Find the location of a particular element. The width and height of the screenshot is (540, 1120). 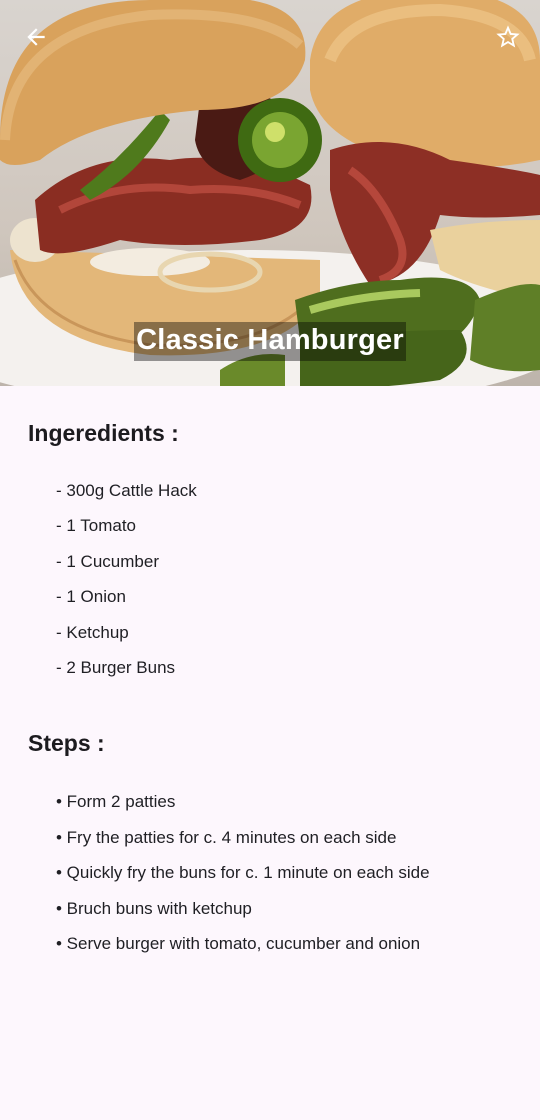

arrow-left-icon is located at coordinates (36, 37).